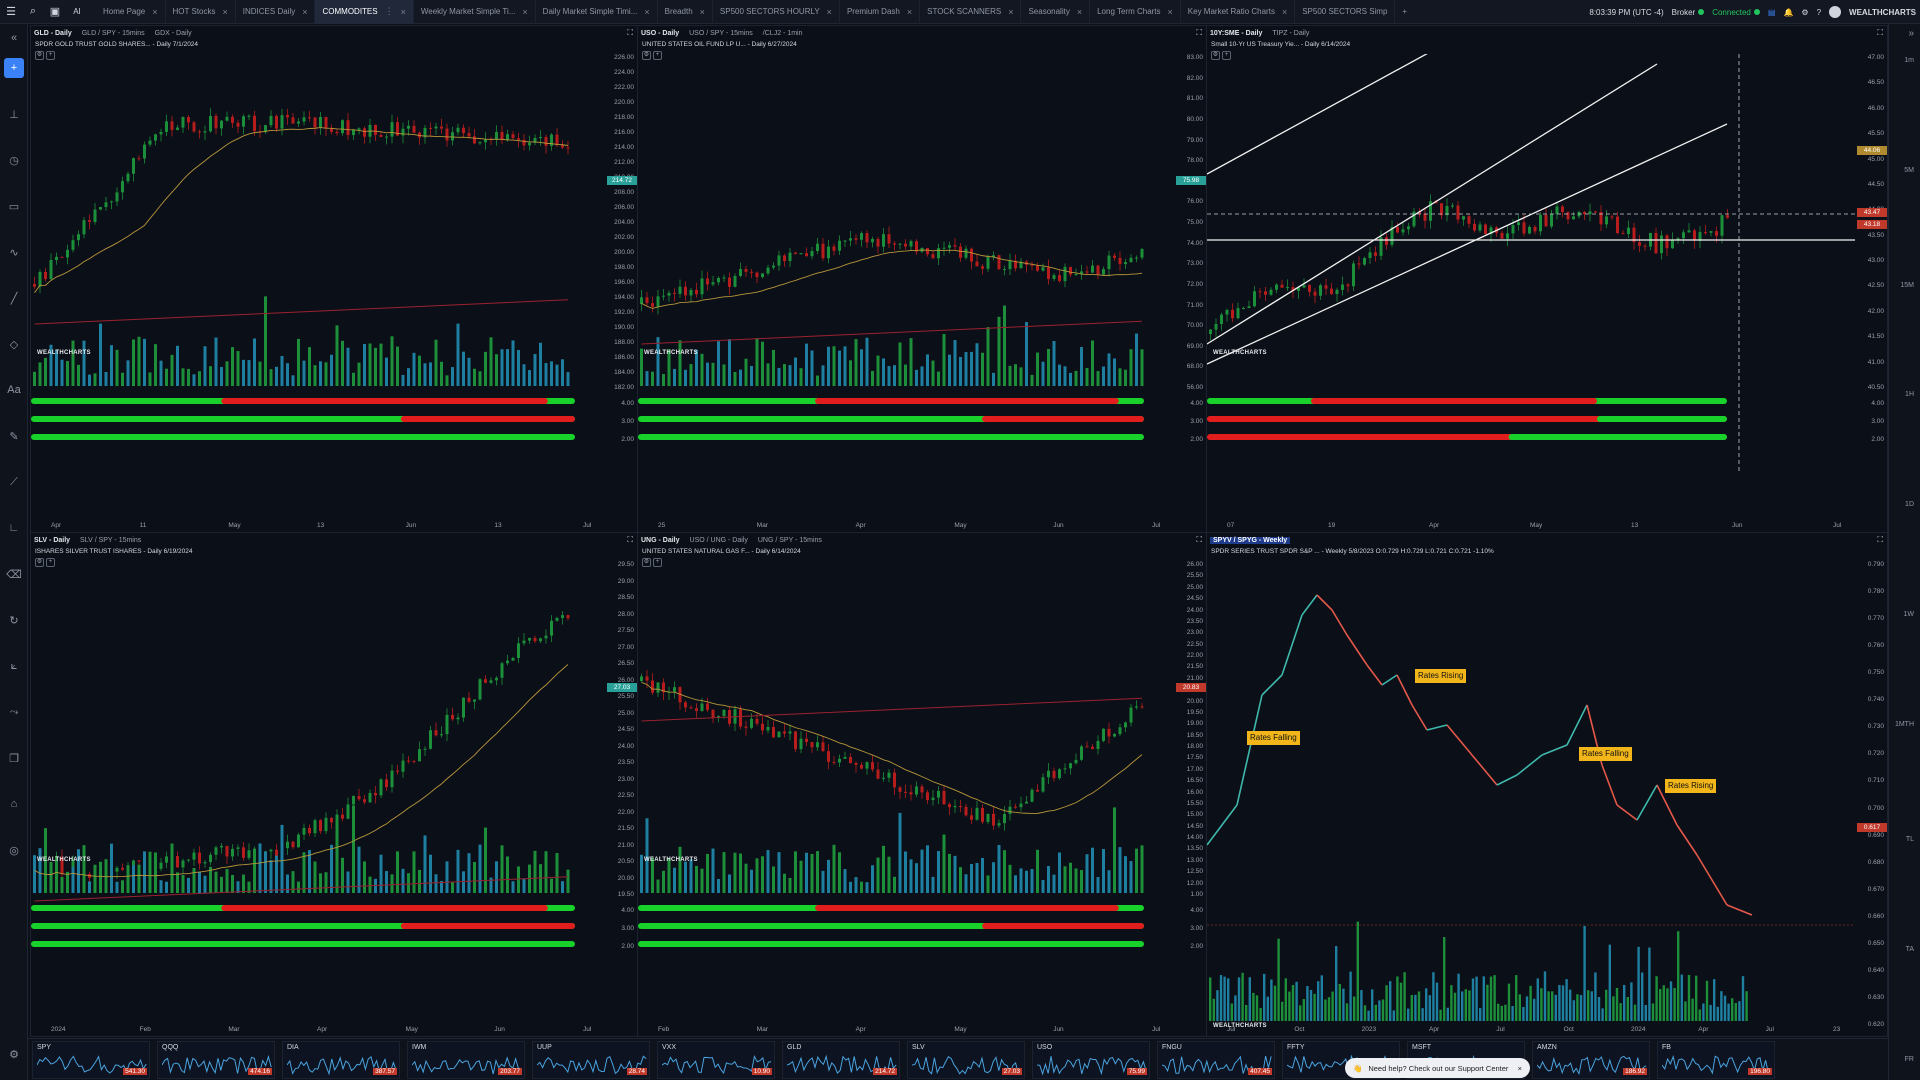 This screenshot has height=1080, width=1920. Describe the element at coordinates (53, 33) in the screenshot. I see `symbol-tab: GLD - Daily` at that location.